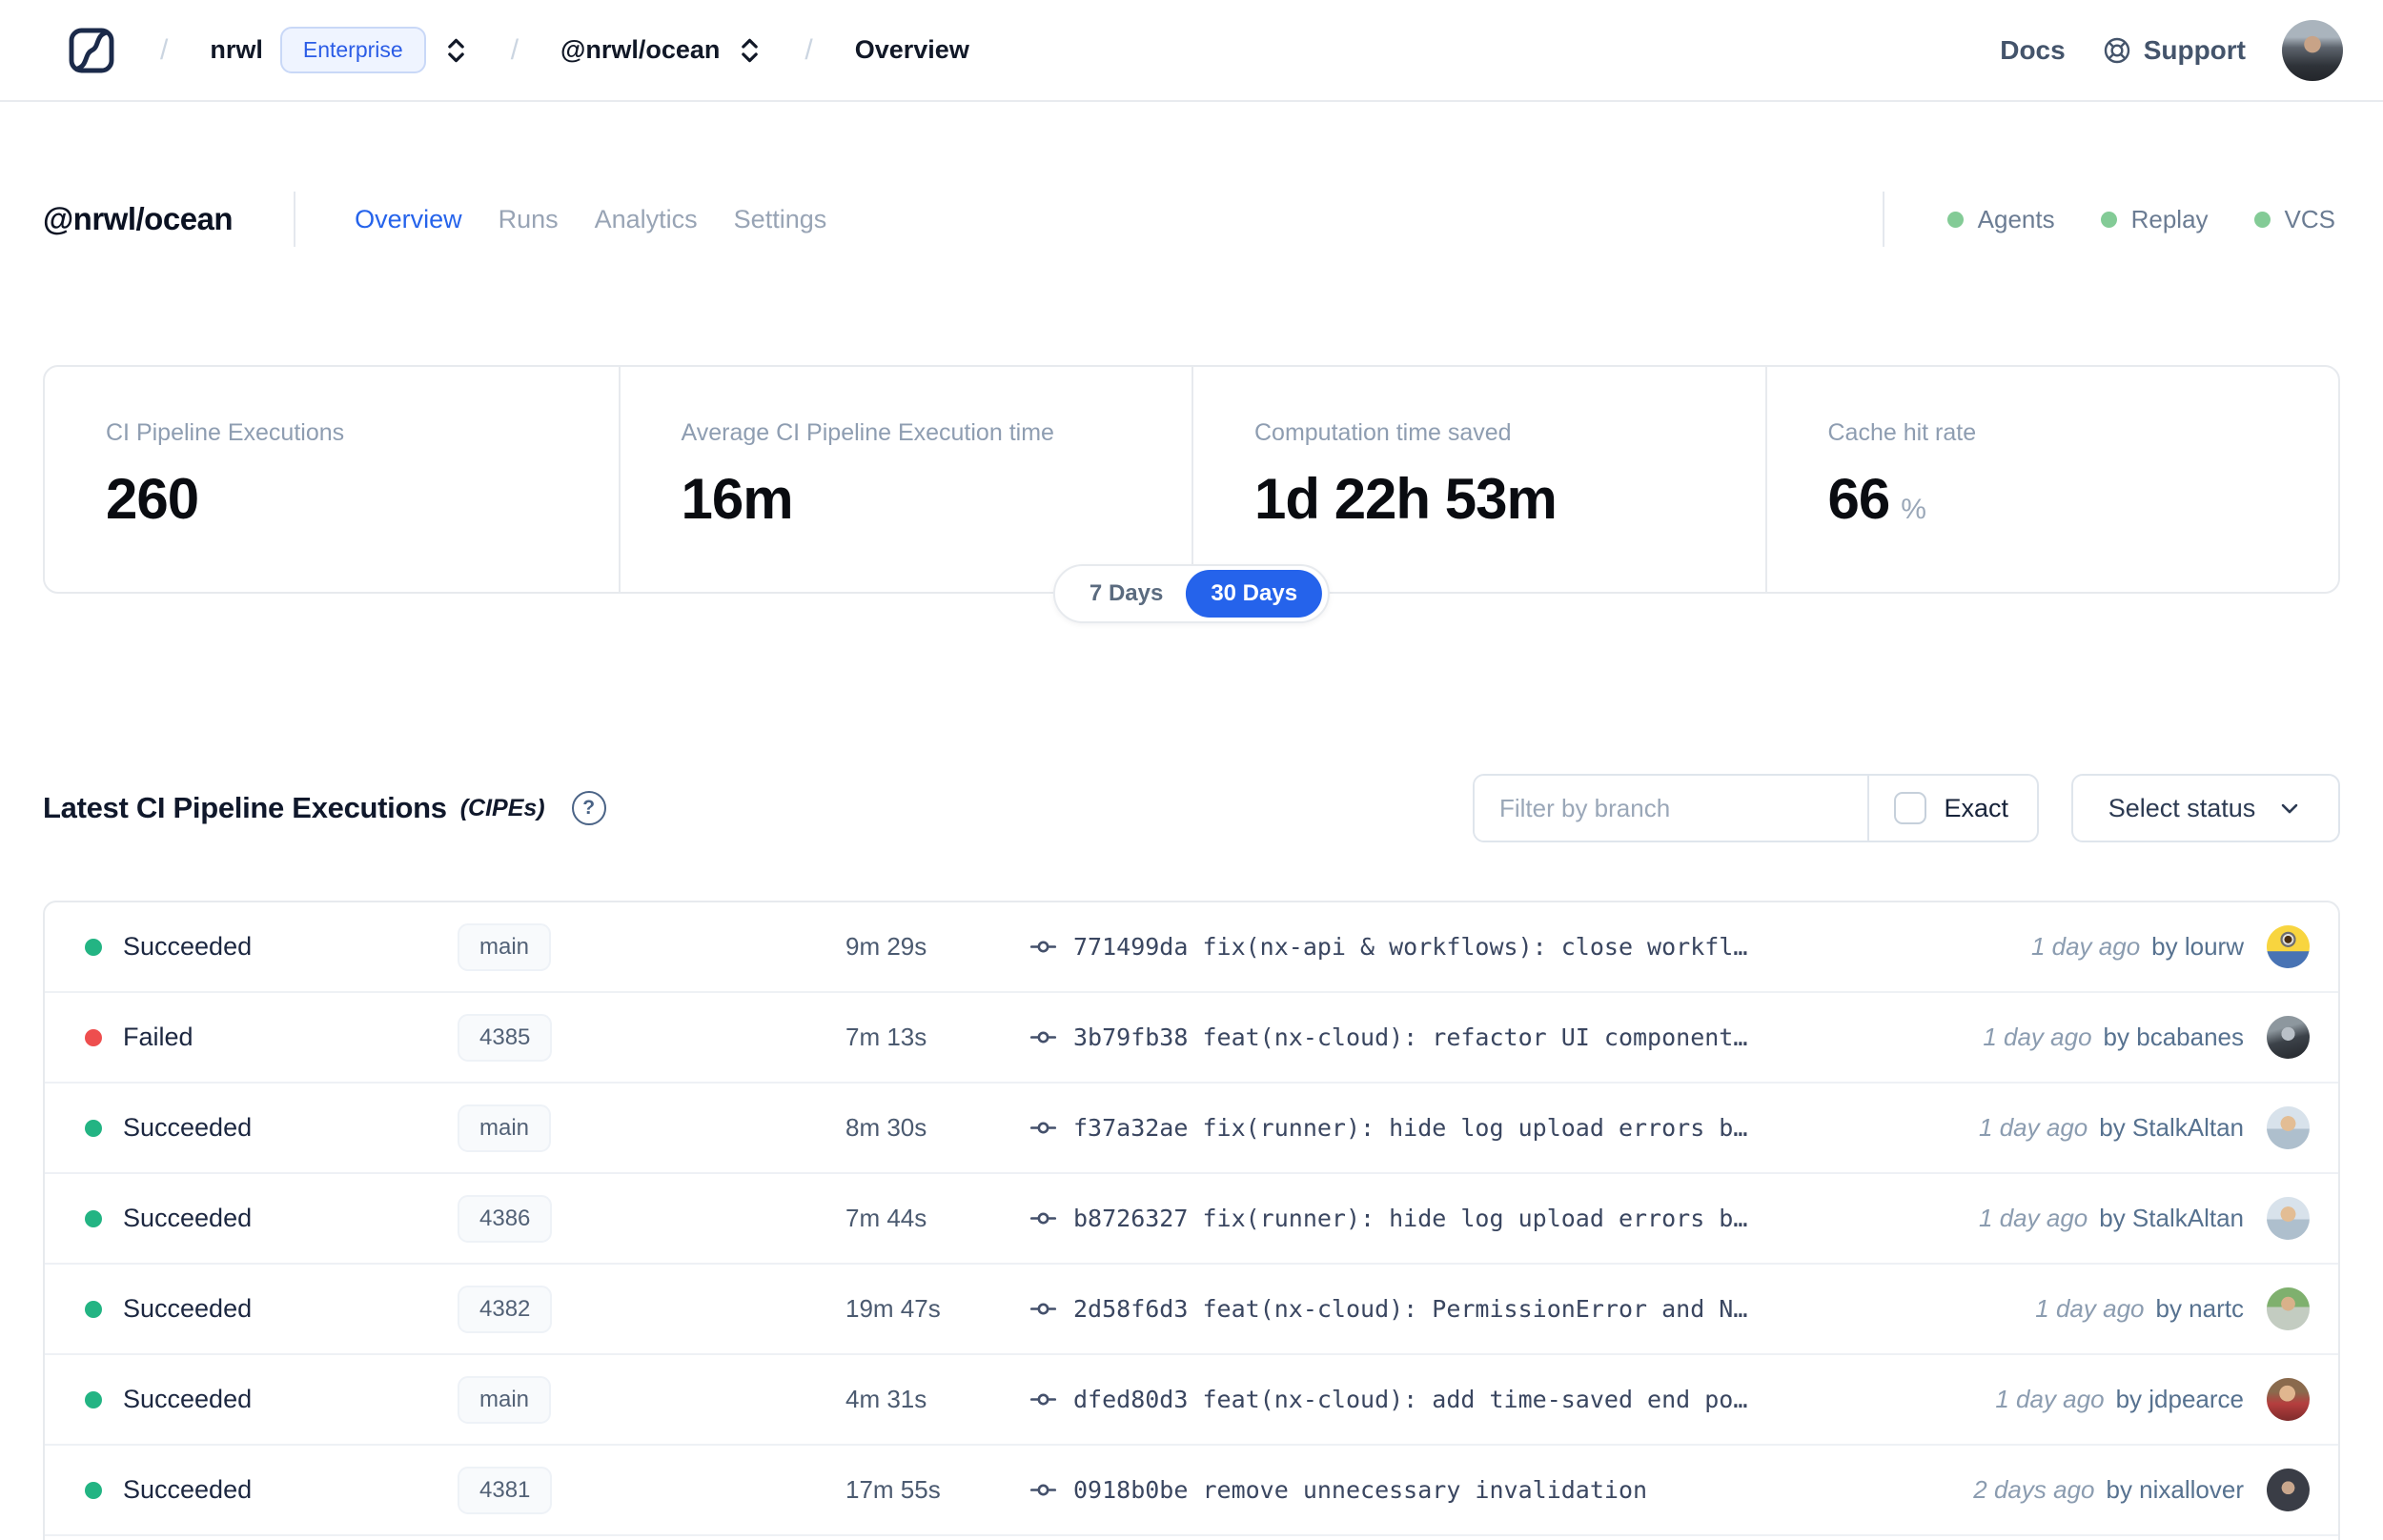 This screenshot has width=2383, height=1540. Describe the element at coordinates (750, 50) in the screenshot. I see `workspace-selector-icon` at that location.